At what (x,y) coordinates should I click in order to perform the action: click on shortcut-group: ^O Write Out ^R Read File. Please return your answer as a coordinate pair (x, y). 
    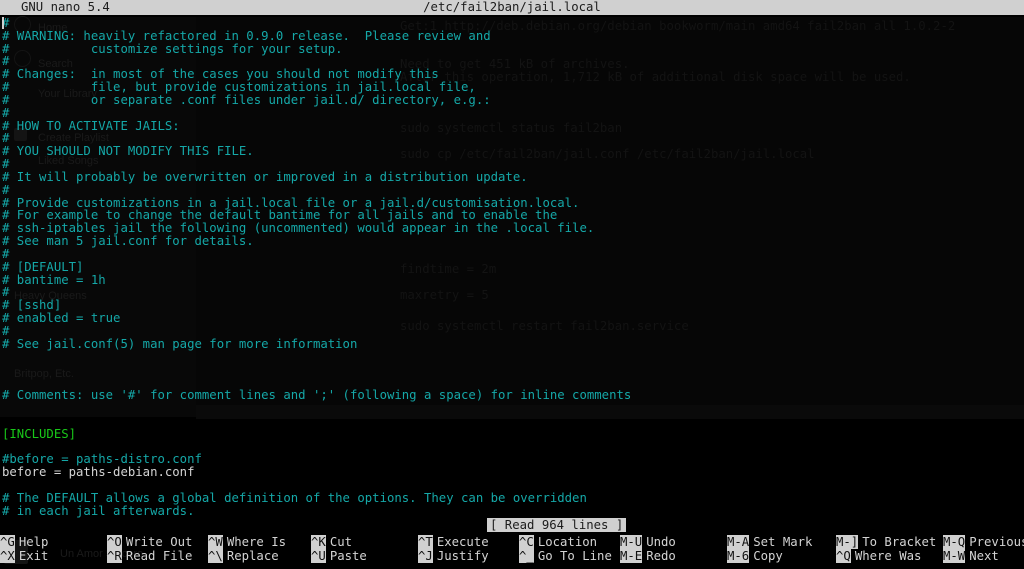
    Looking at the image, I should click on (149, 549).